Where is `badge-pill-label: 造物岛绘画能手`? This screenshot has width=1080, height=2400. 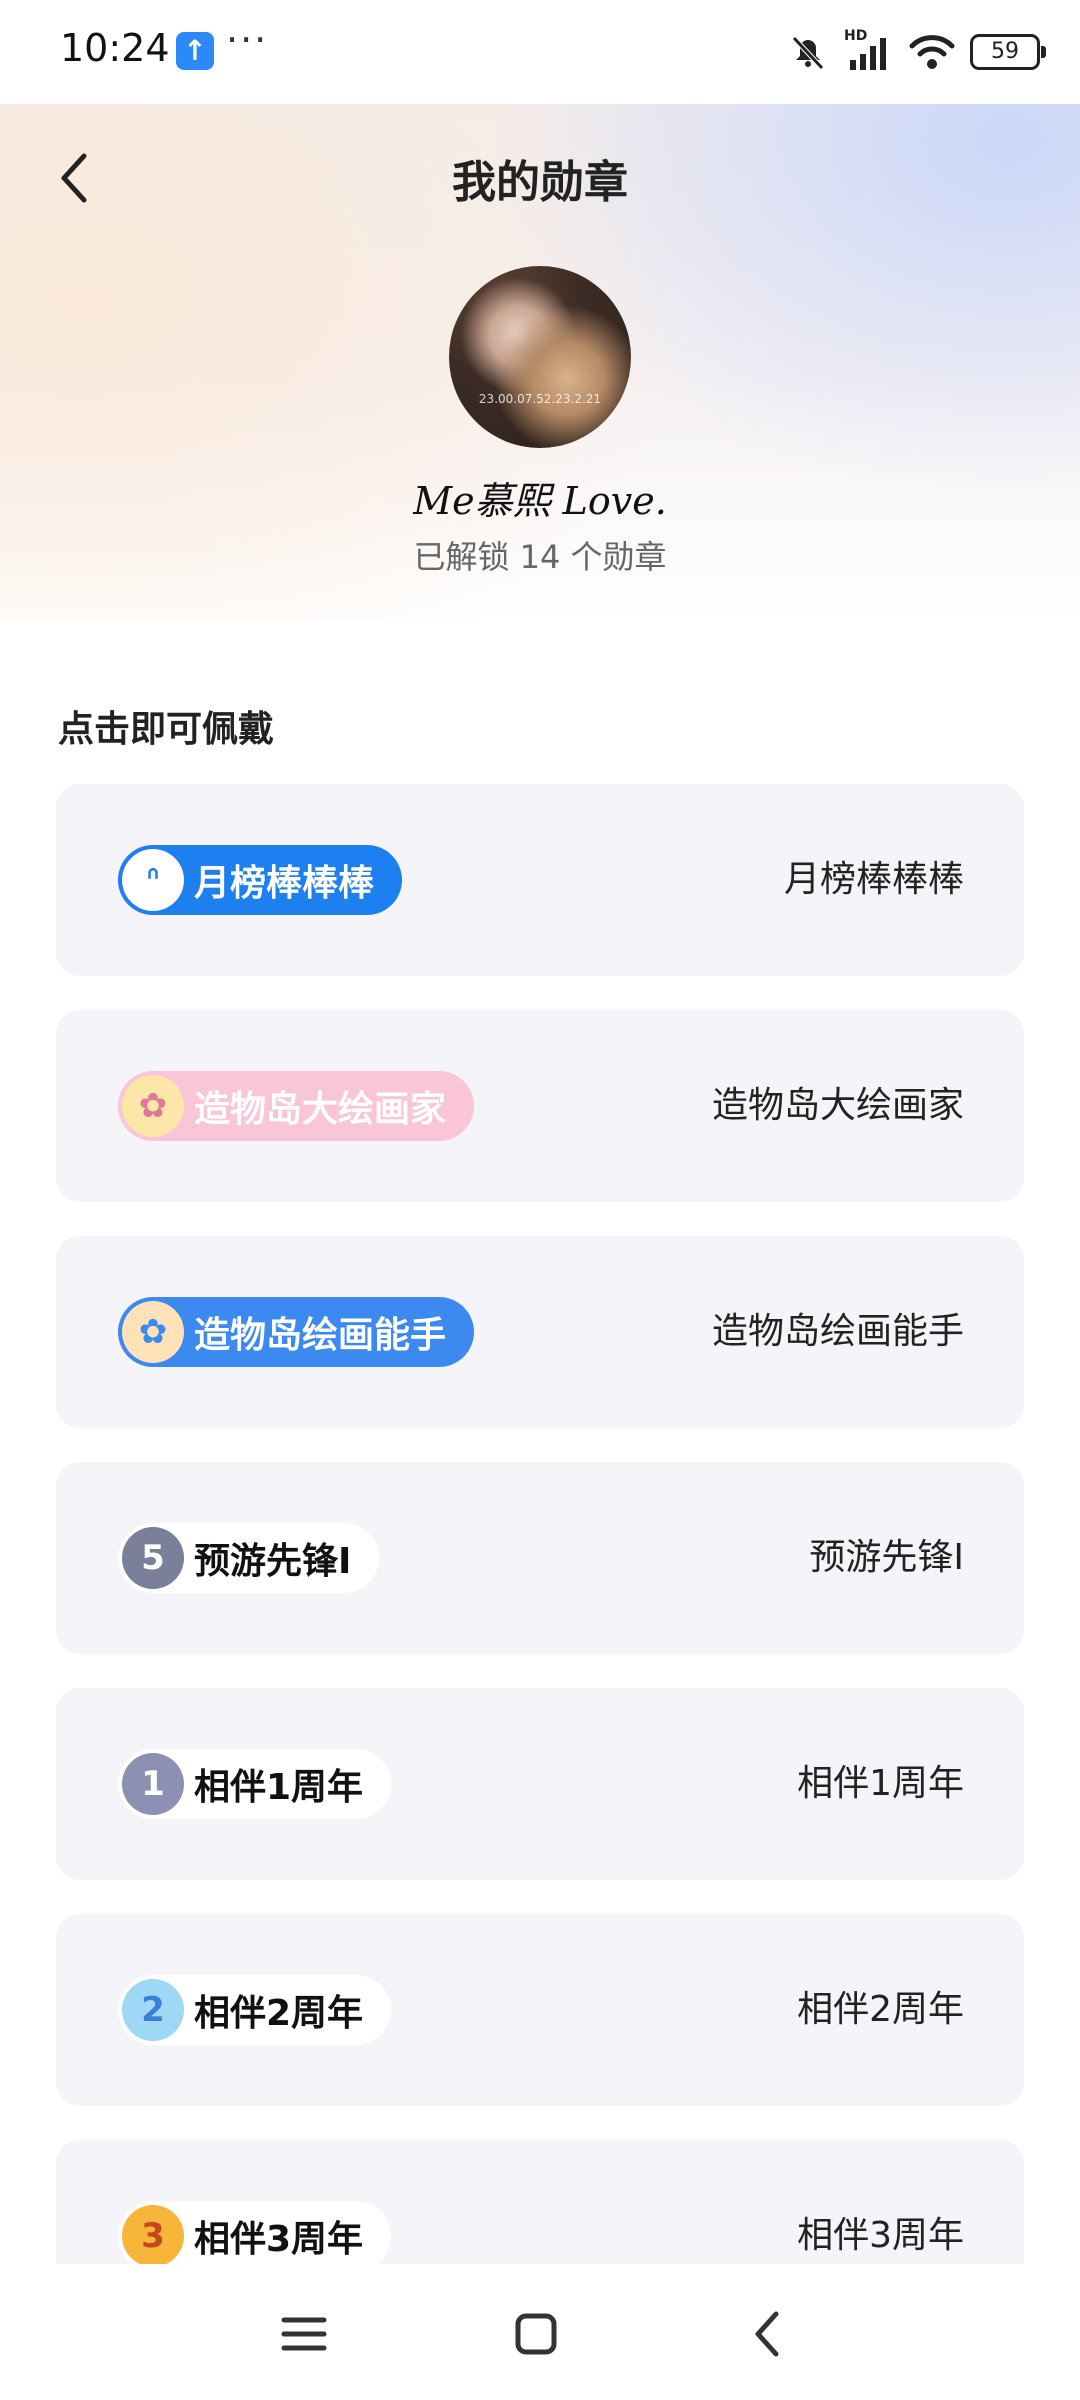
badge-pill-label: 造物岛绘画能手 is located at coordinates (320, 1335).